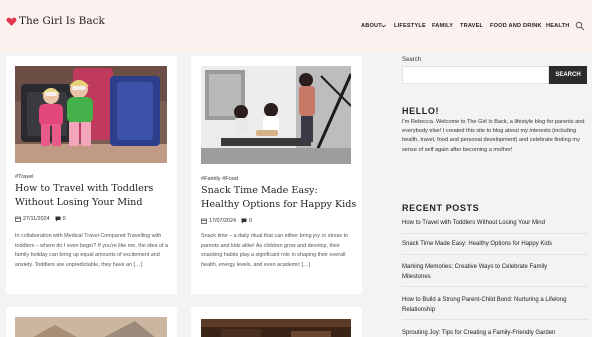 The image size is (592, 337). I want to click on nav-food-and-drink: FOOD AND DRINK, so click(516, 26).